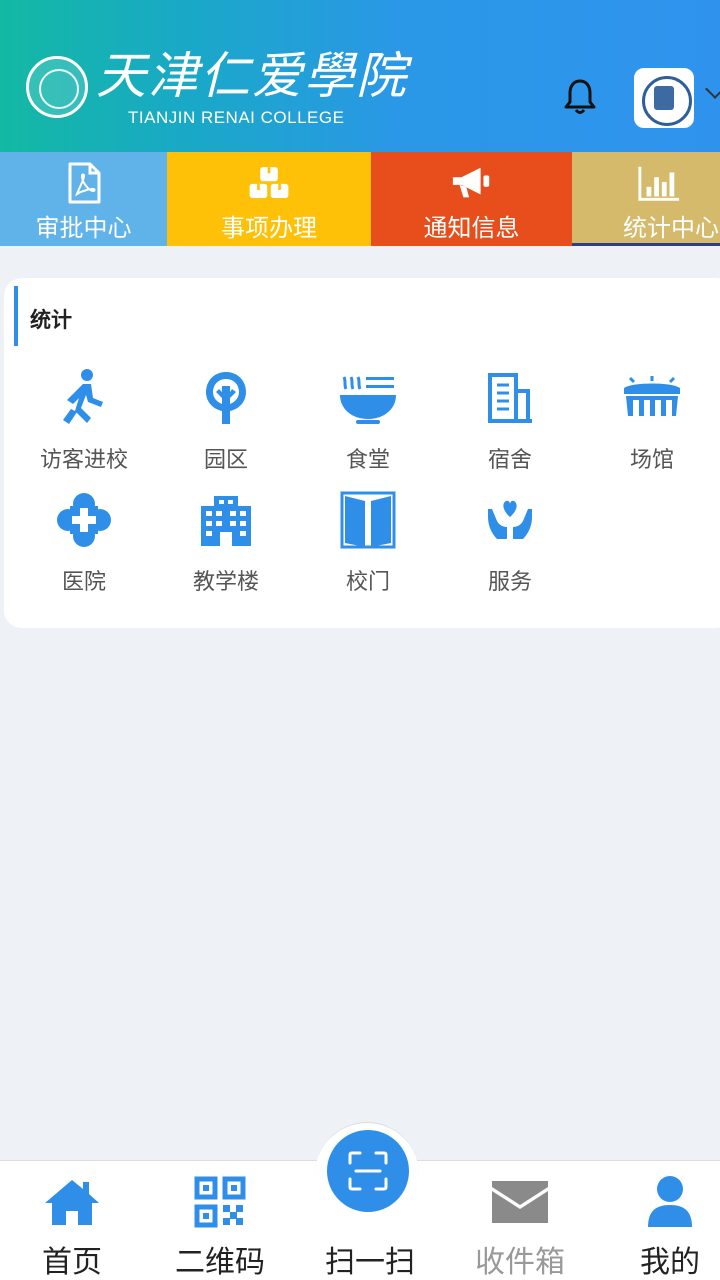 The image size is (720, 1280). I want to click on tab-label: 审批中心, so click(83, 228).